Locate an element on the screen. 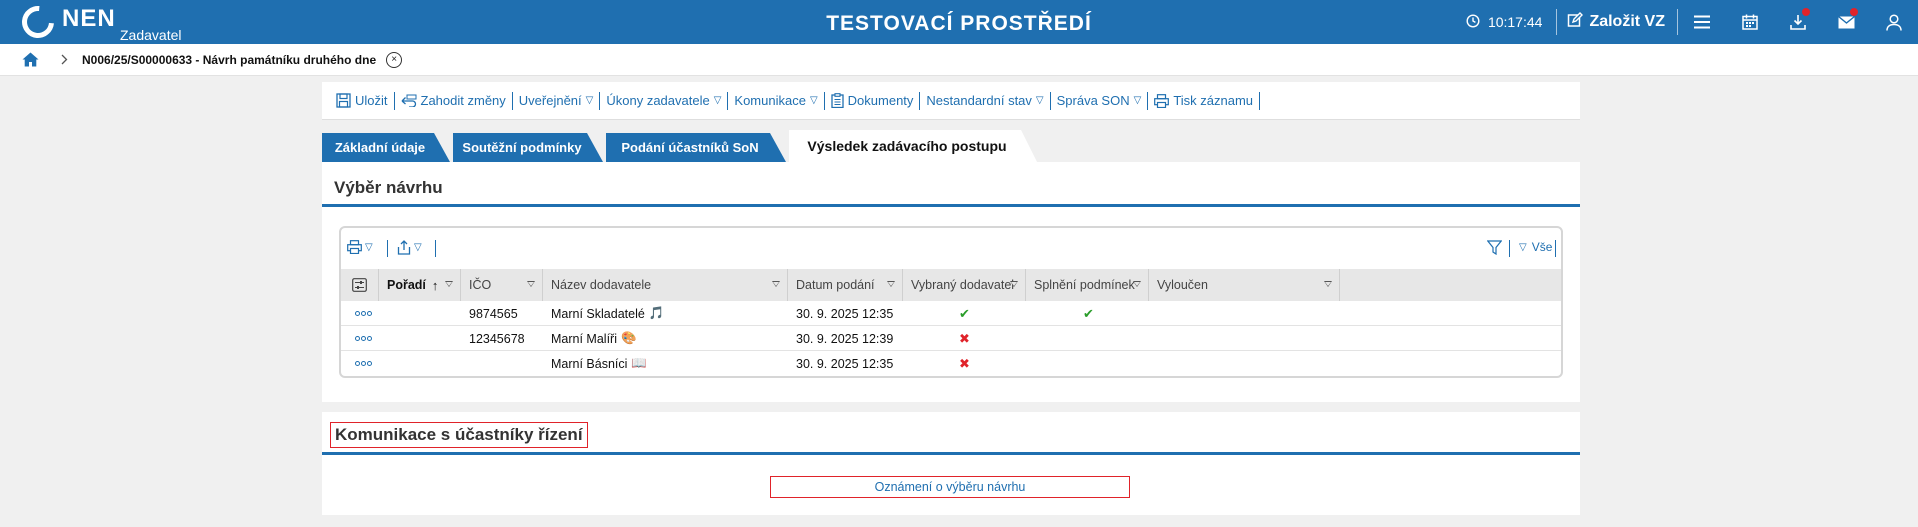 The height and width of the screenshot is (527, 1918). conditions-check-icon: ✔ is located at coordinates (1088, 313).